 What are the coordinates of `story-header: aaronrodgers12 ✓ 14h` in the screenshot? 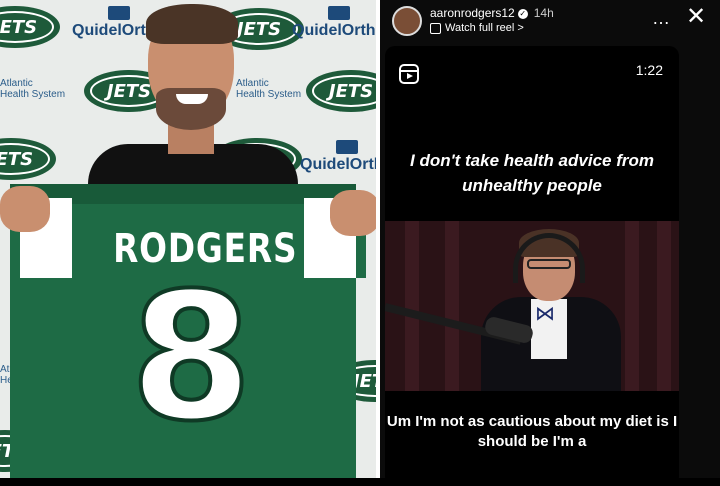 It's located at (492, 13).